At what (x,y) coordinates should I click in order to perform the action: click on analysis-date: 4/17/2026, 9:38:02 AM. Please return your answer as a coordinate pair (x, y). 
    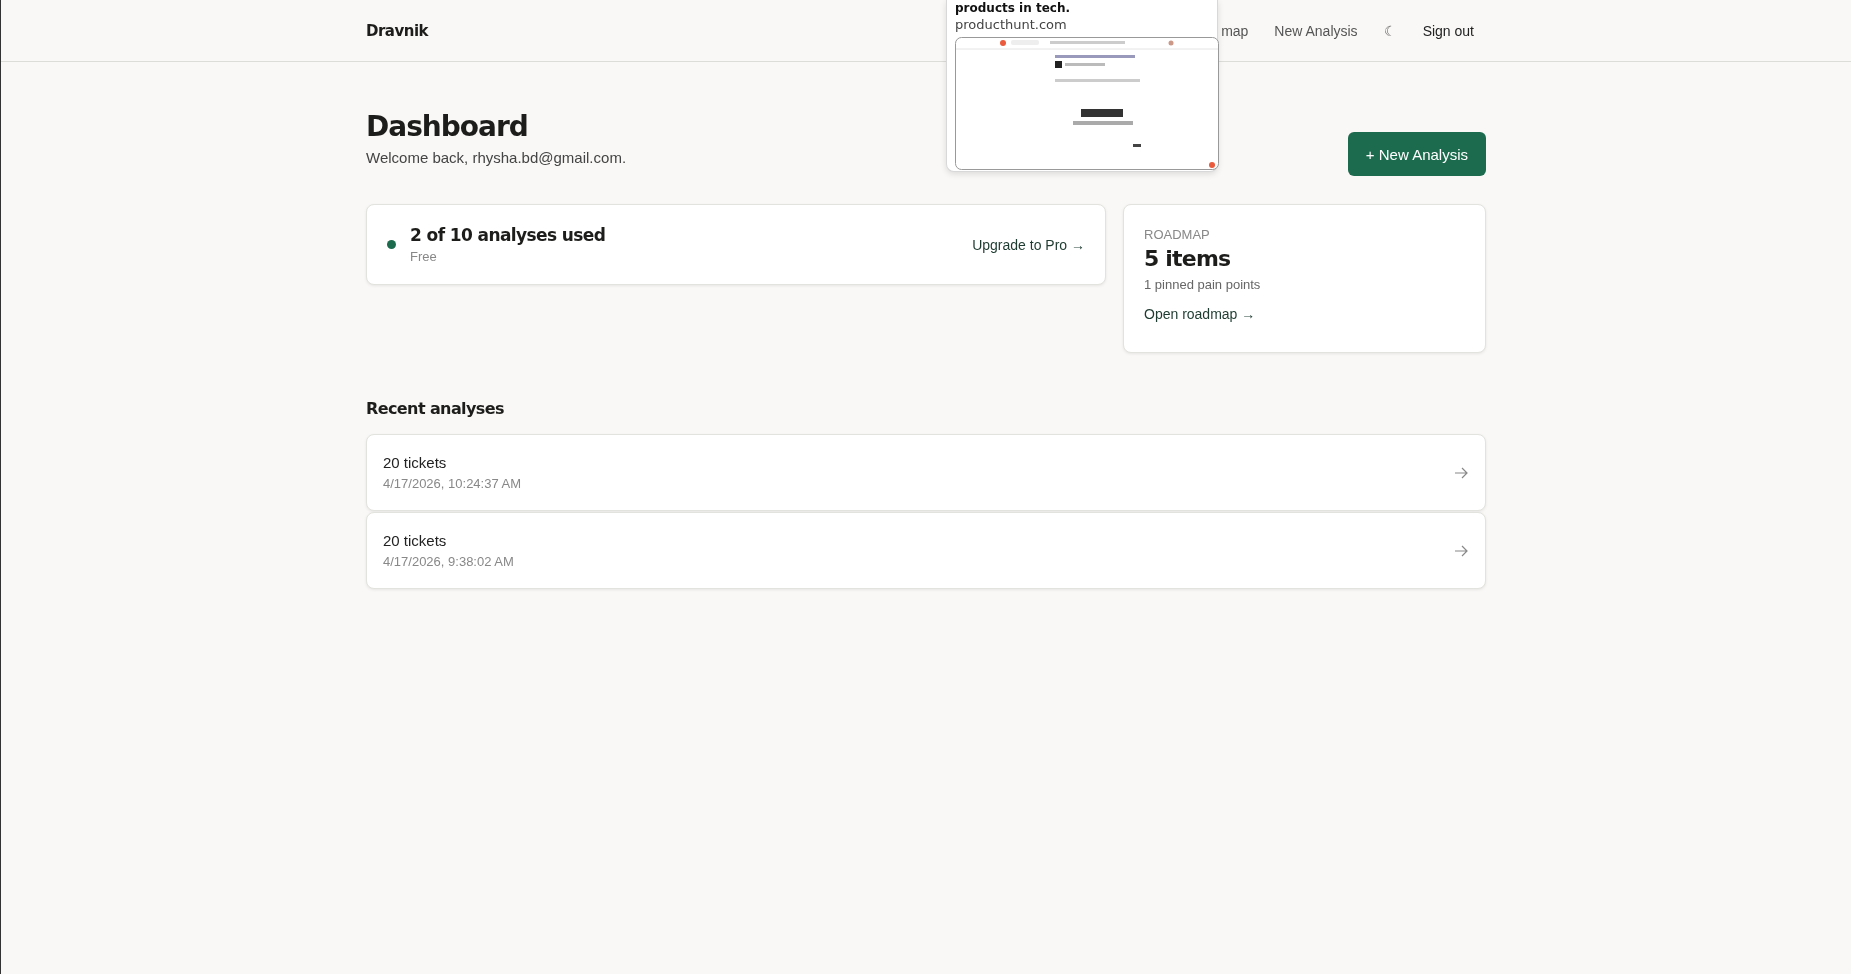
    Looking at the image, I should click on (448, 561).